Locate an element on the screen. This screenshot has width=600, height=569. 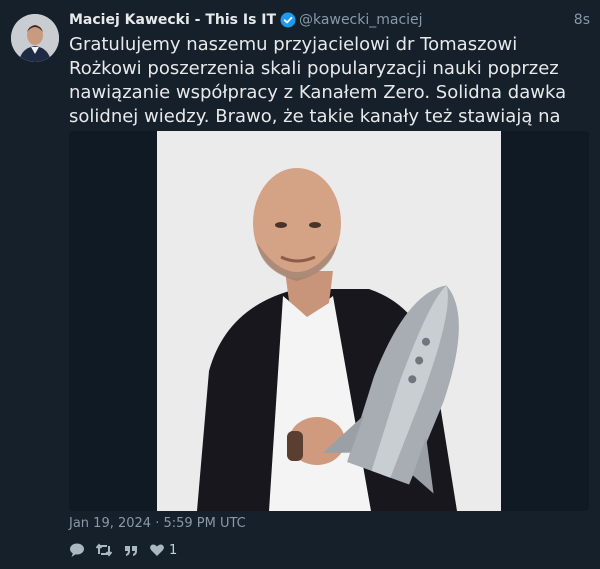
tweet-actions: 1 is located at coordinates (128, 550).